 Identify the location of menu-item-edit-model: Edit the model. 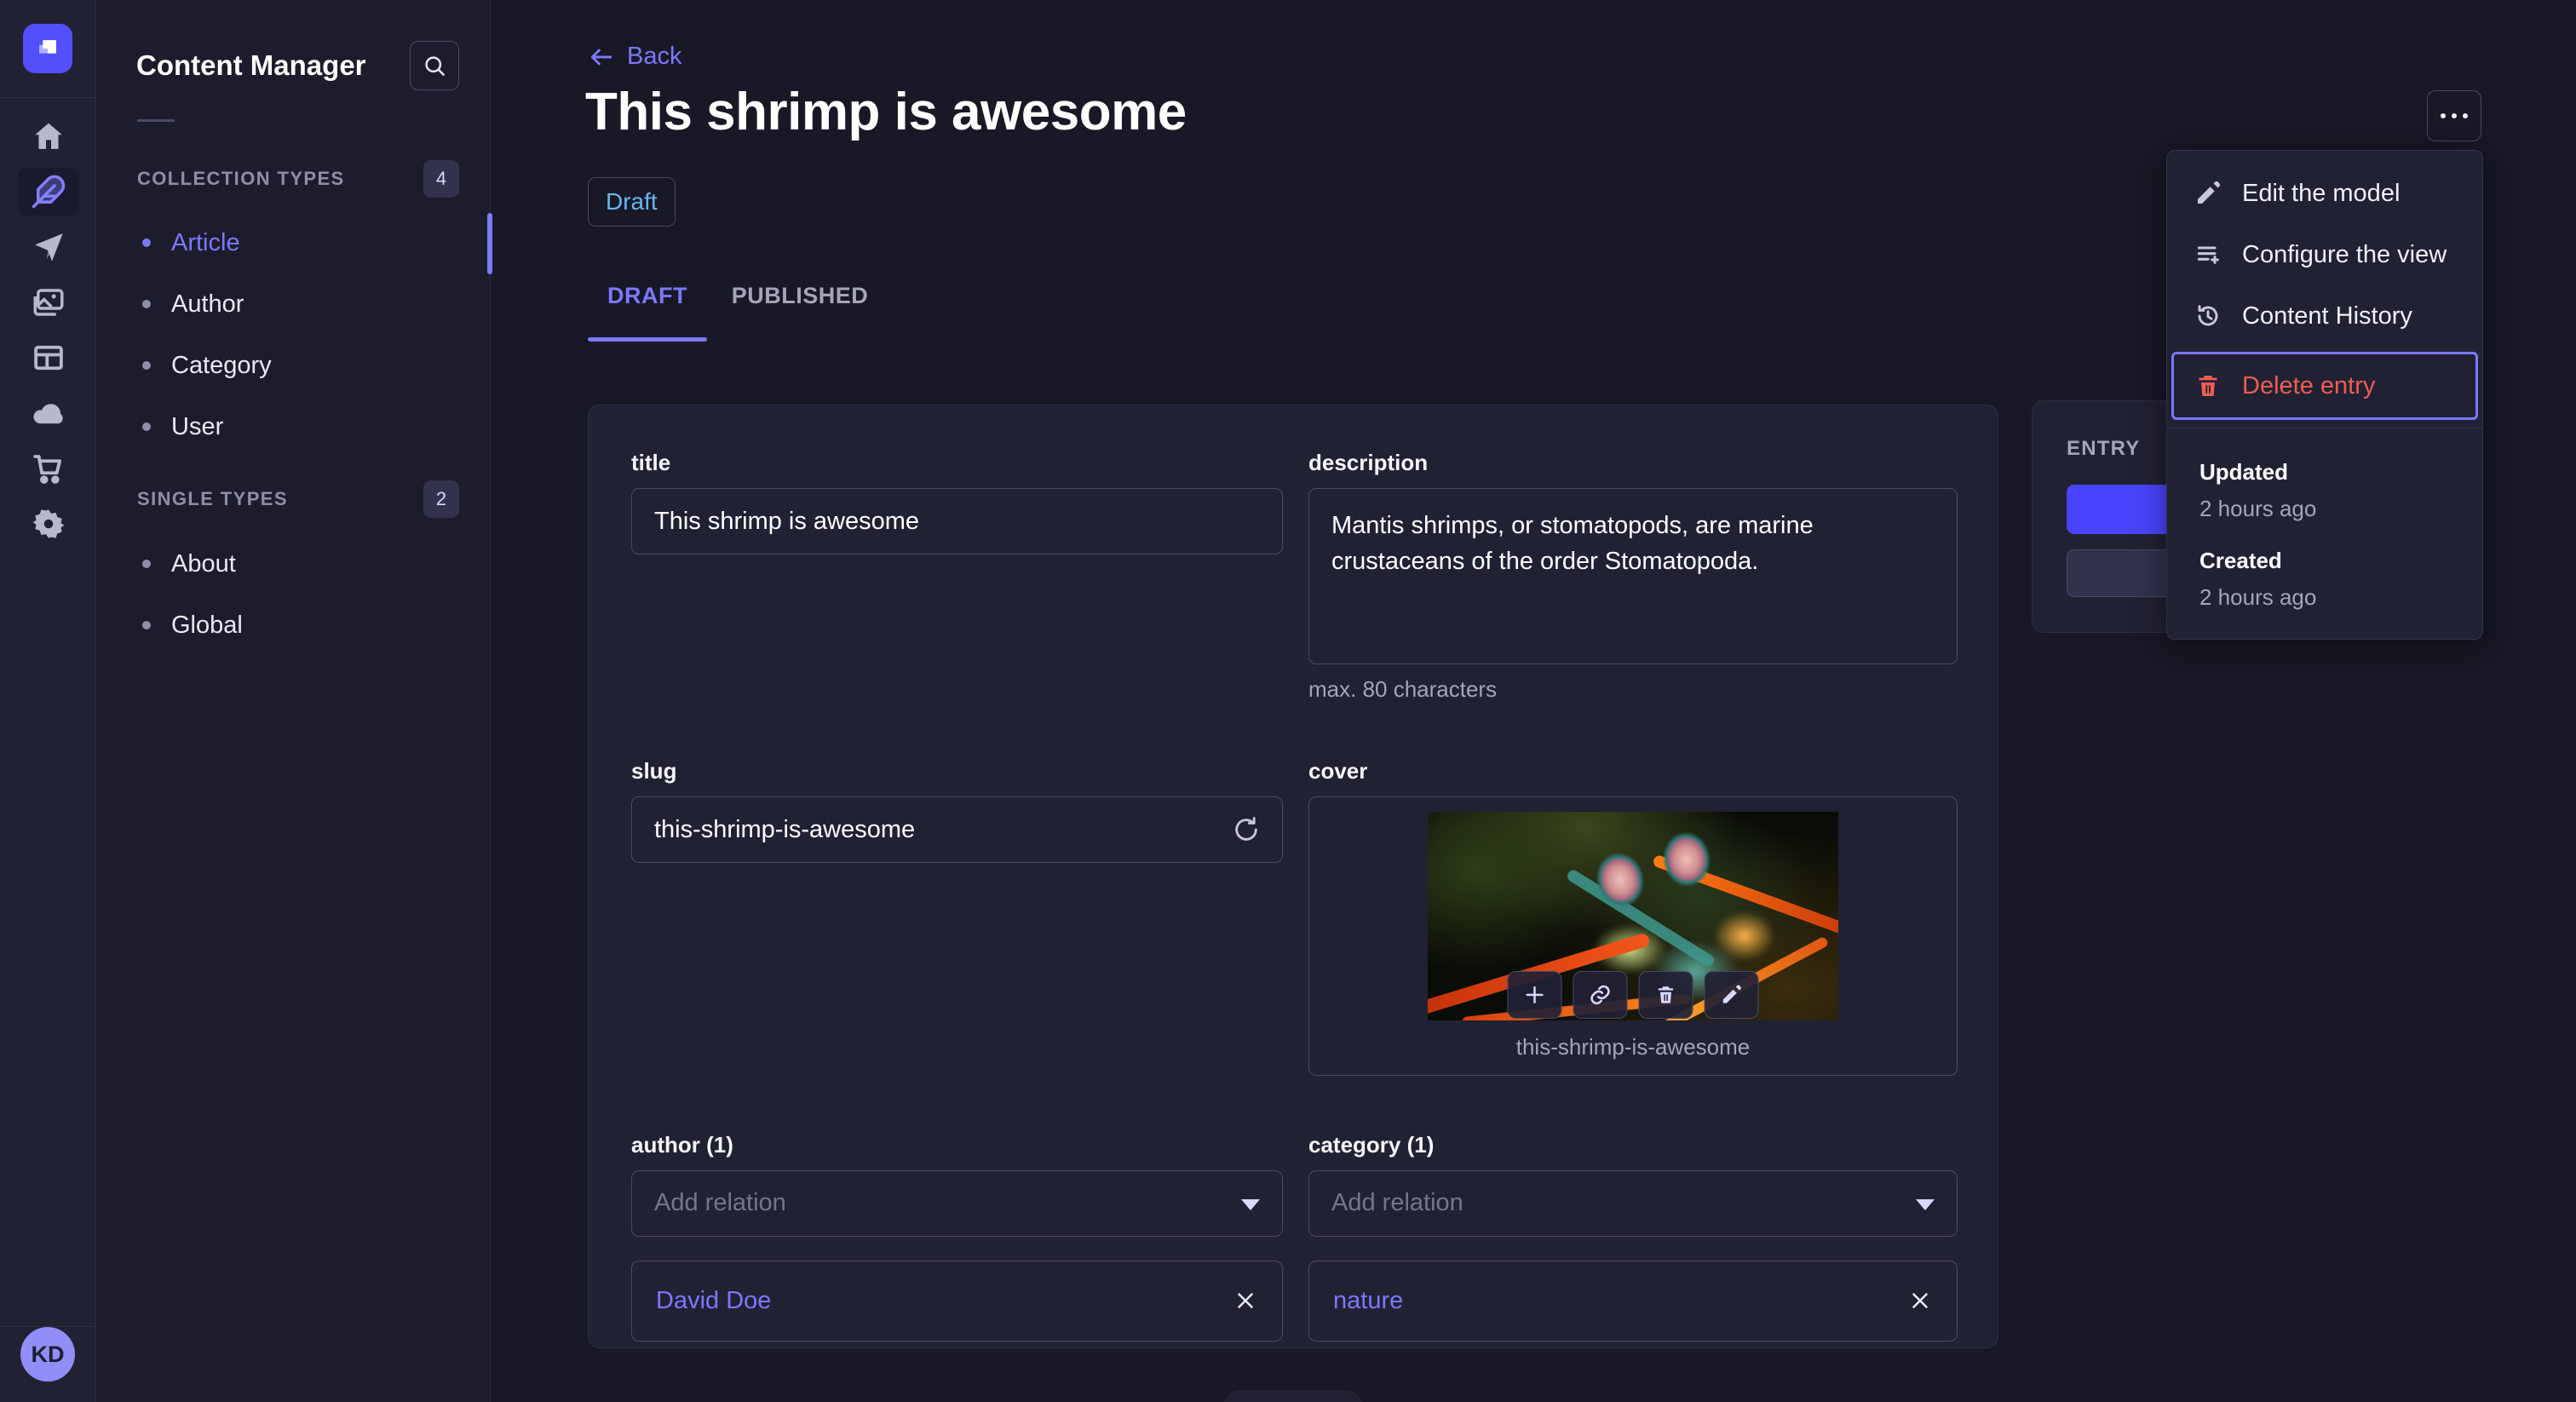
(2324, 193).